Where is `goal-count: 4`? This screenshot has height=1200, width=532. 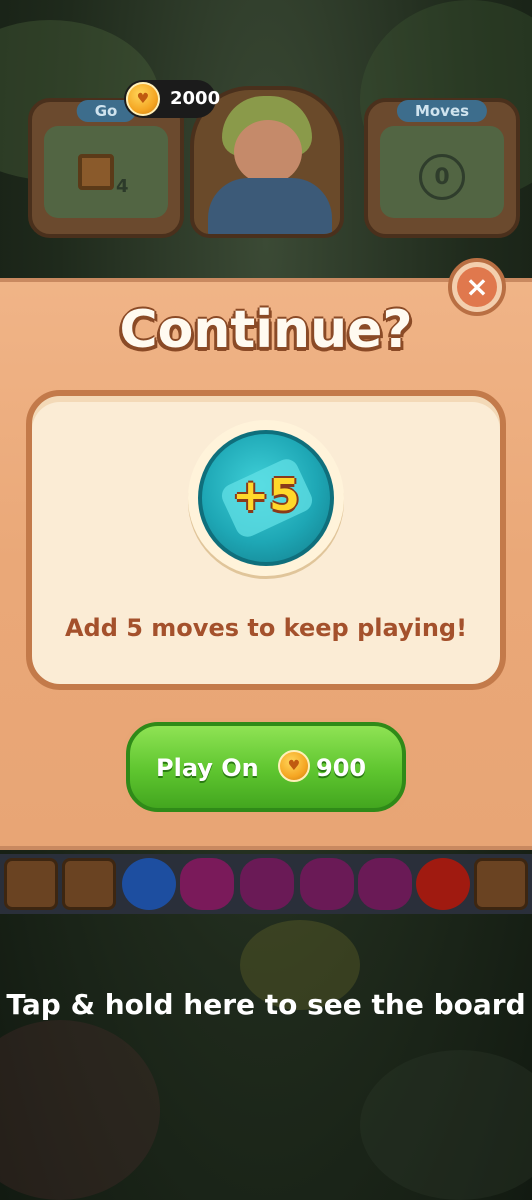
goal-count: 4 is located at coordinates (122, 186).